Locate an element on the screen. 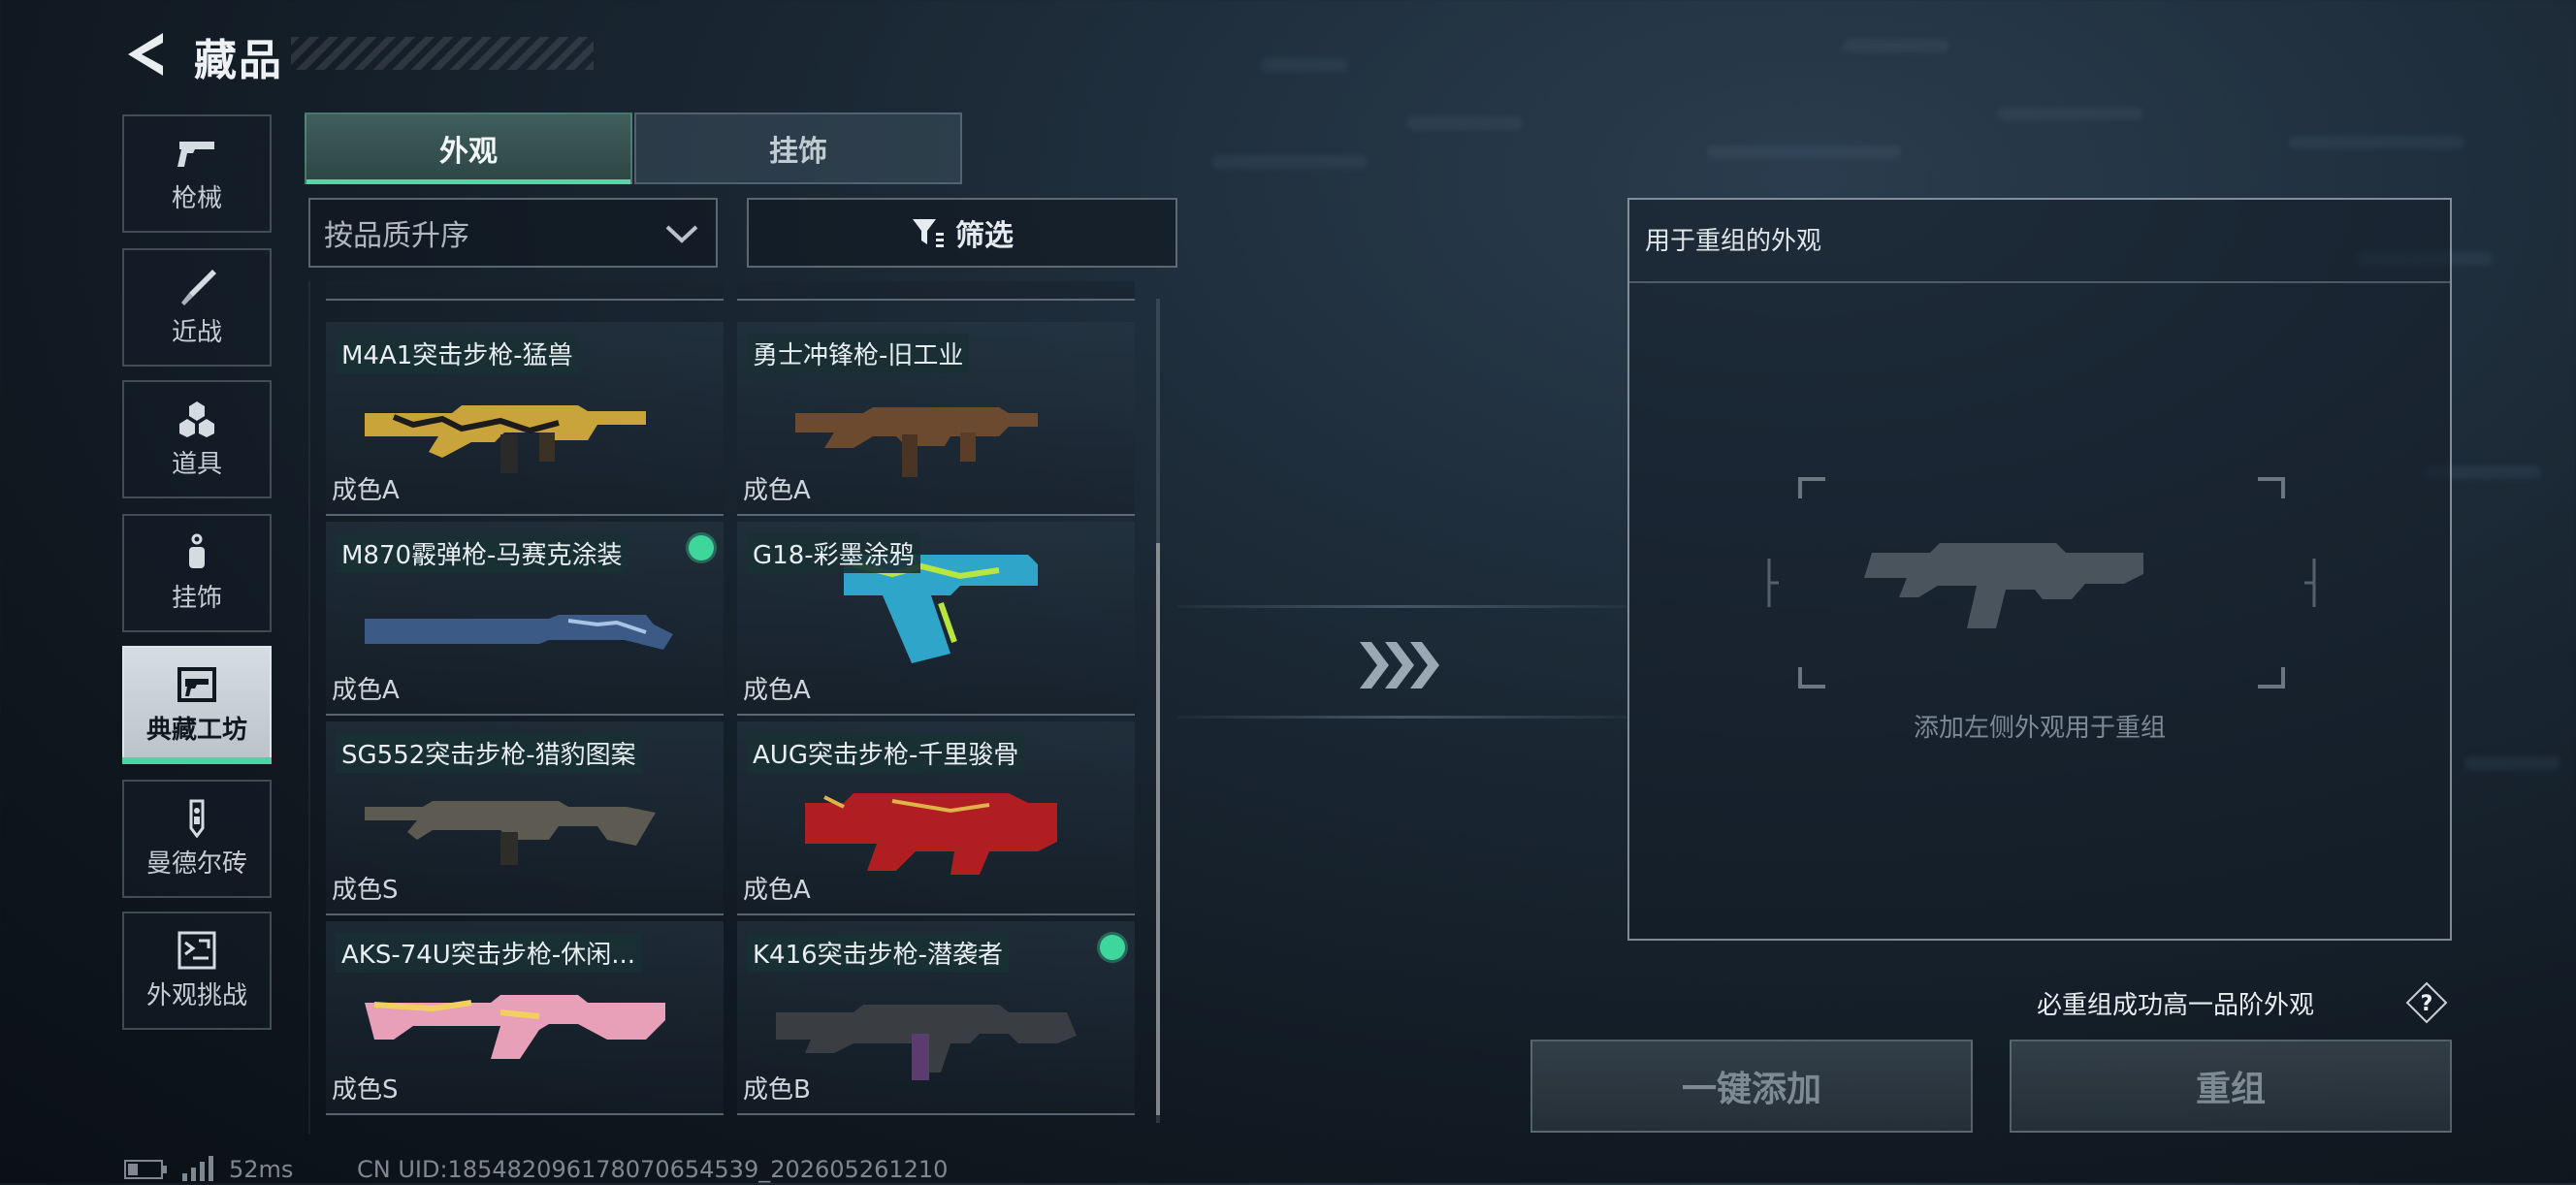 The image size is (2576, 1185). button-label: 一键添加 is located at coordinates (1751, 1089).